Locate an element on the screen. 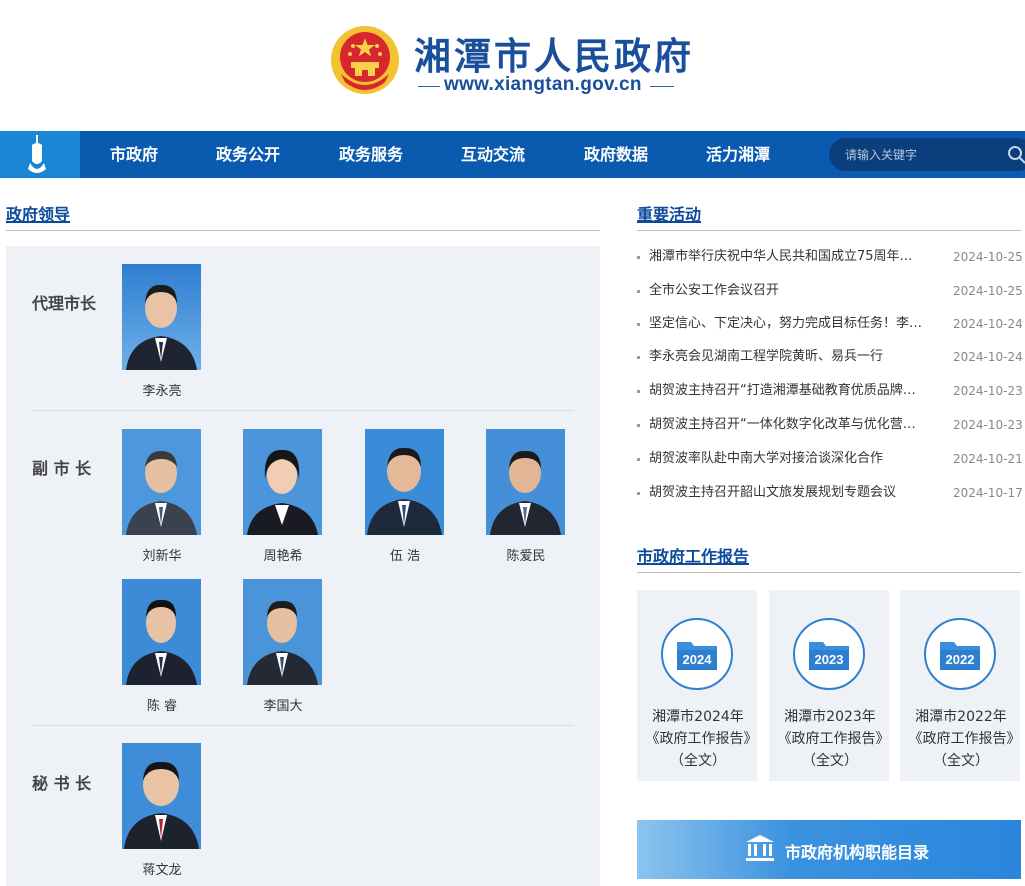 The image size is (1025, 886). search-icon is located at coordinates (1016, 155).